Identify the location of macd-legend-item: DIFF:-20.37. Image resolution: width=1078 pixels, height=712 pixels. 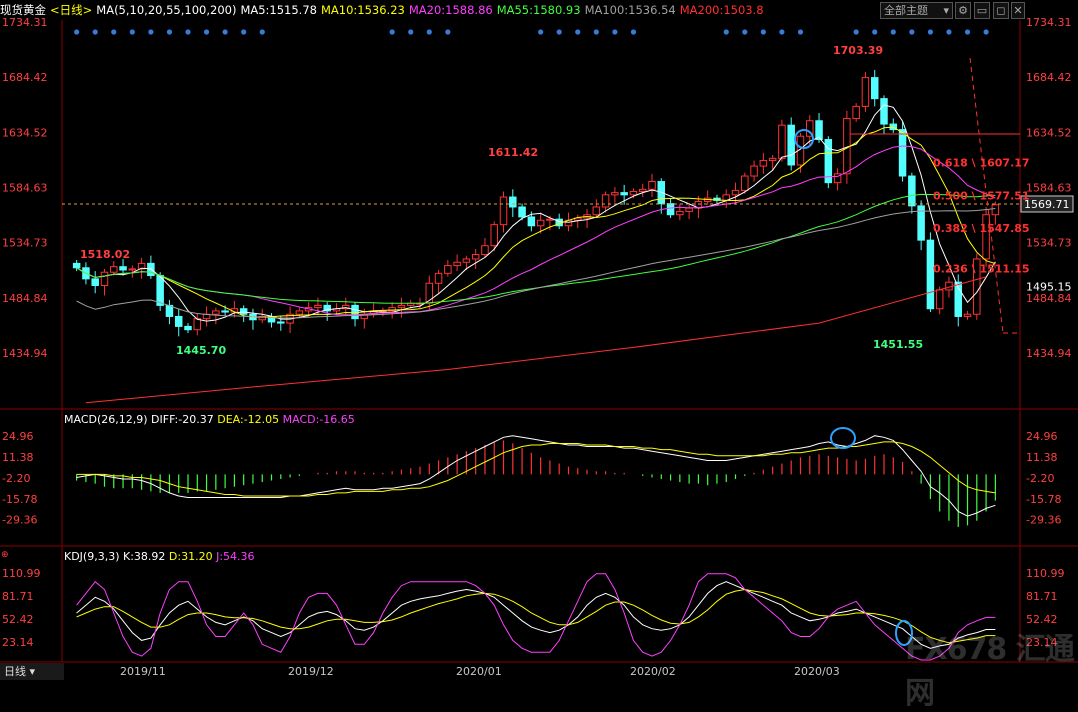
(181, 419).